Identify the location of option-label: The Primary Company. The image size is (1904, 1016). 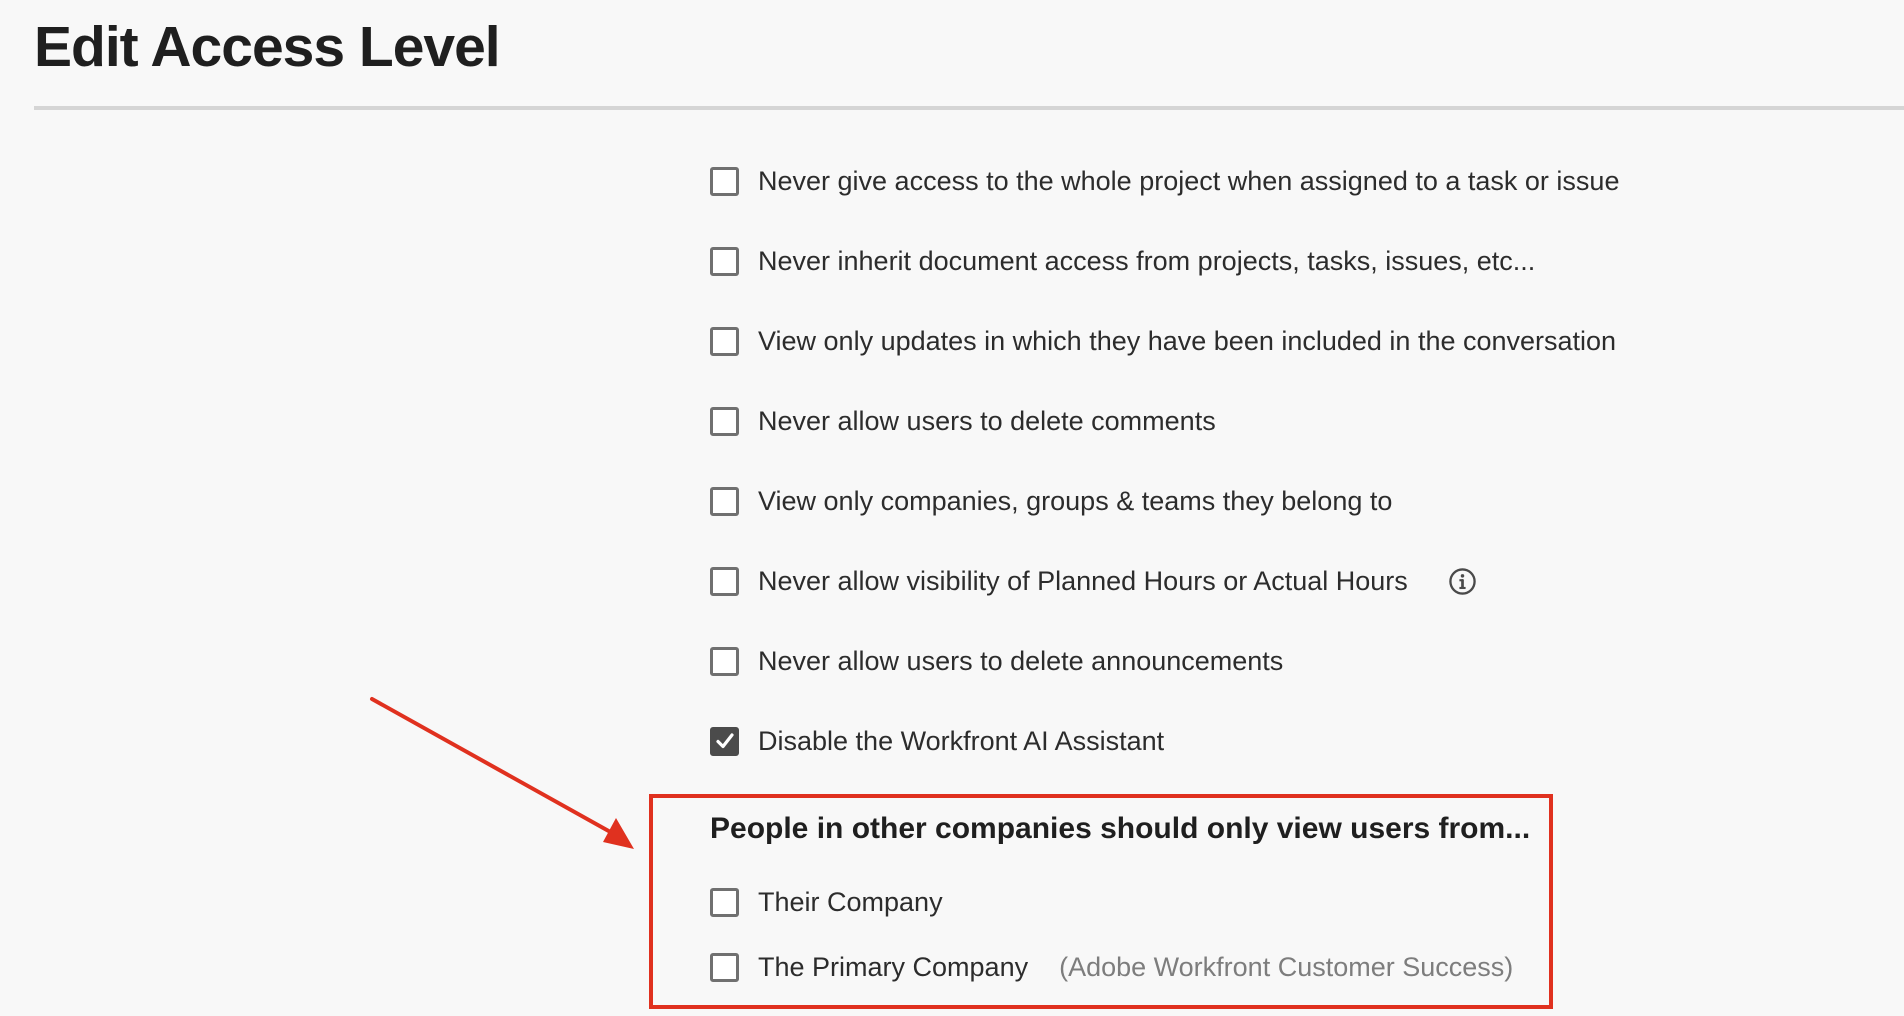
(893, 967).